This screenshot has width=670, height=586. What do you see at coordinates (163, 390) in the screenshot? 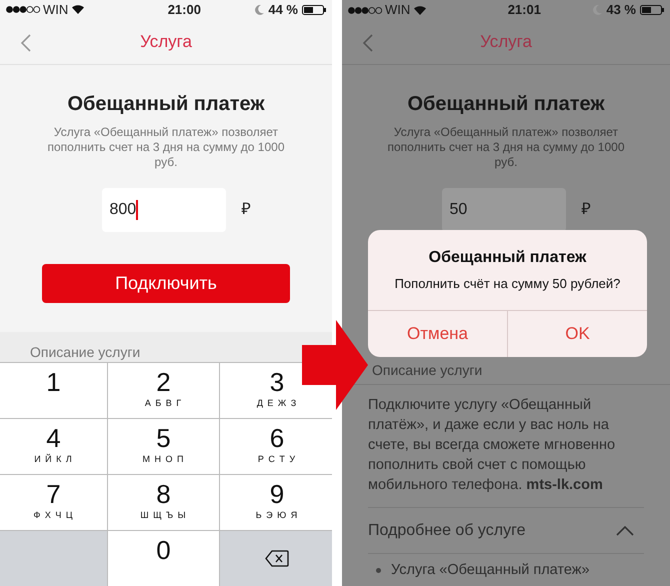
I see `keypad-key: 2 А Б В Г` at bounding box center [163, 390].